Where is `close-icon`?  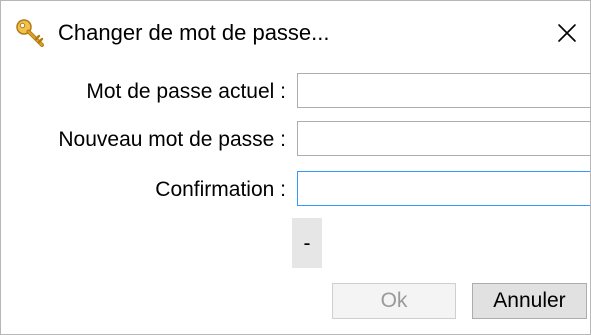
close-icon is located at coordinates (567, 33).